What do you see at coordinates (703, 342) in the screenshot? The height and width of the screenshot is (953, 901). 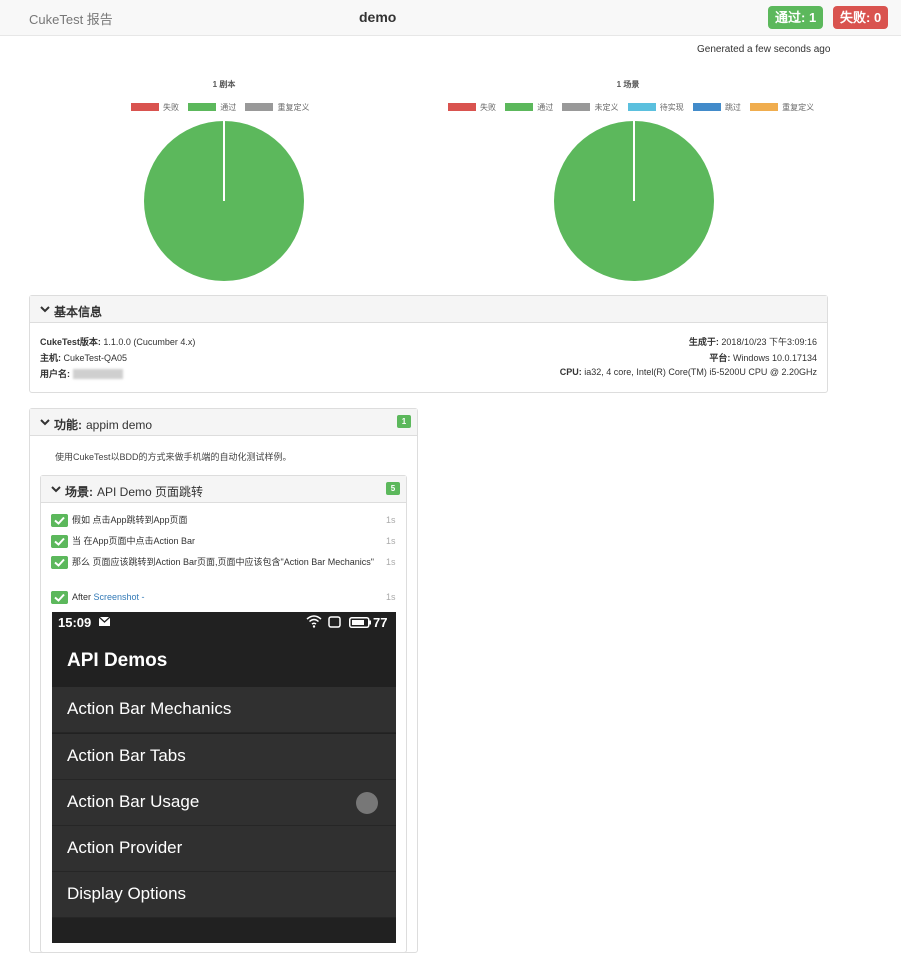 I see `generated-label: 生成于:` at bounding box center [703, 342].